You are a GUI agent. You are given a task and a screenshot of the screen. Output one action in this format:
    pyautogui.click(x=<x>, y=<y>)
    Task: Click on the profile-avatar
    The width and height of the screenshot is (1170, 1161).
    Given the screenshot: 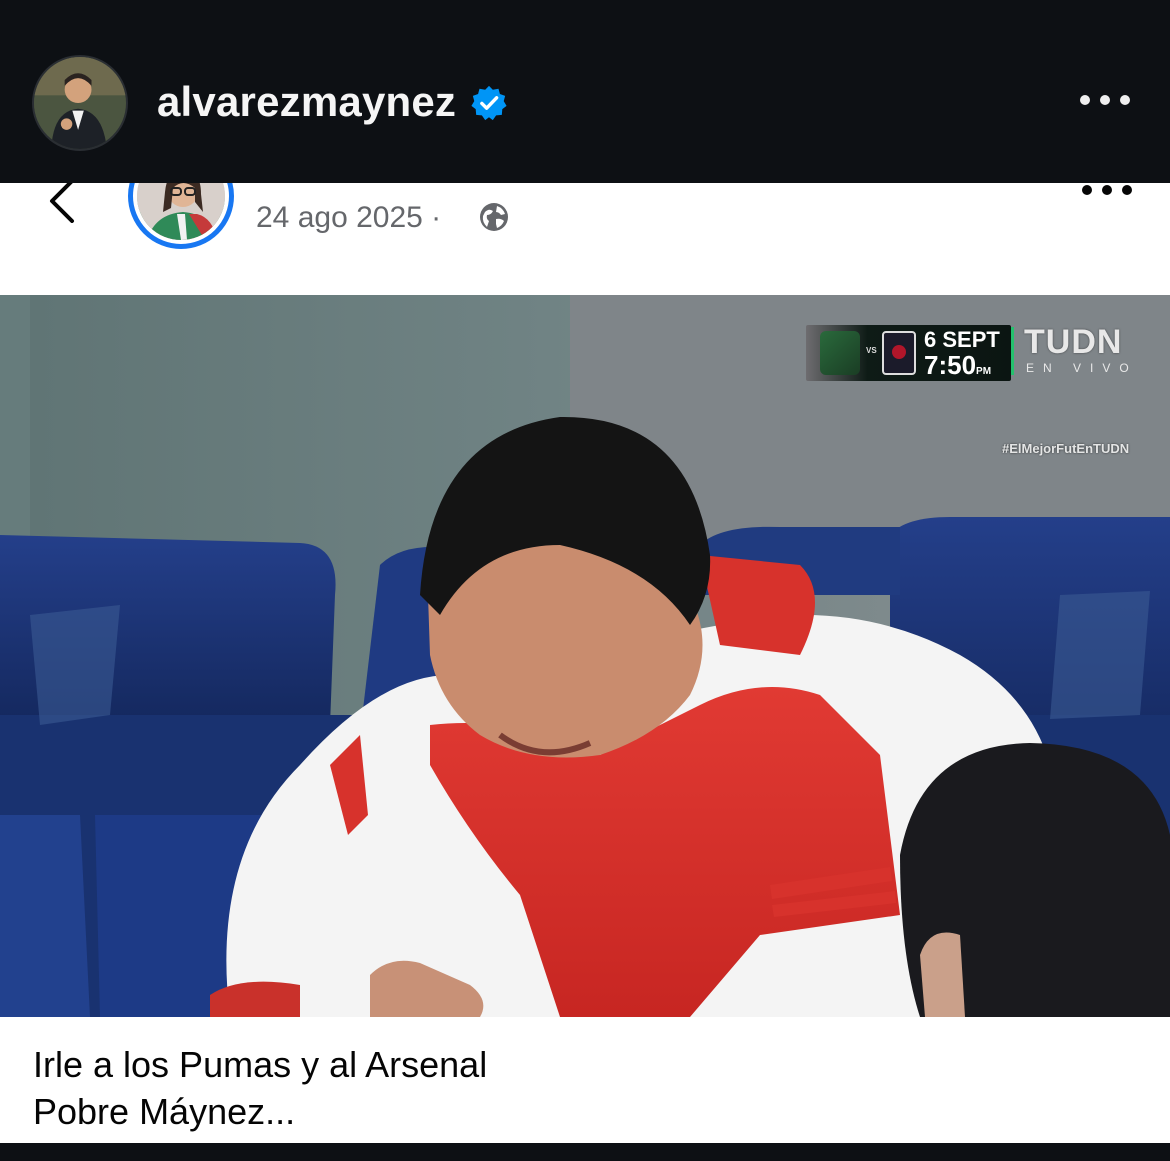 What is the action you would take?
    pyautogui.click(x=80, y=103)
    